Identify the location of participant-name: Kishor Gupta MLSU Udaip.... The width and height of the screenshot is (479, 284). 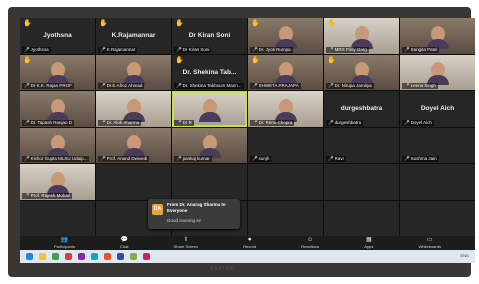
(59, 158).